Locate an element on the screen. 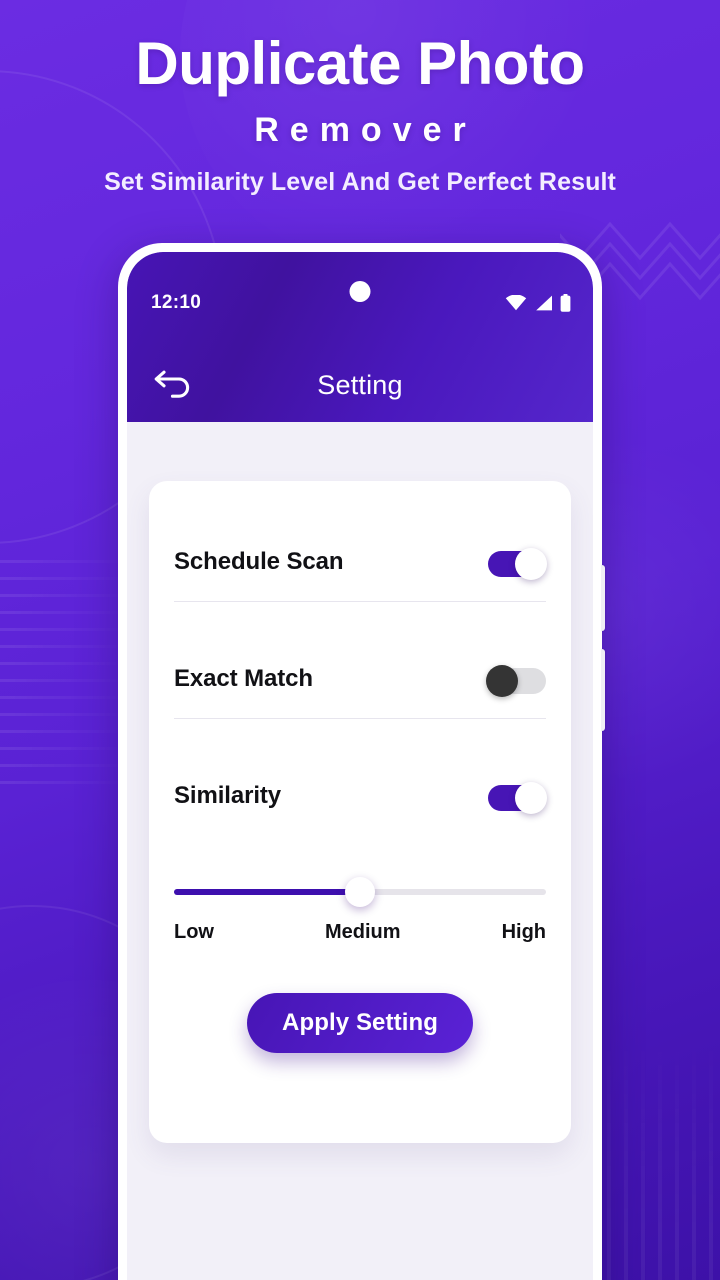 The height and width of the screenshot is (1280, 720). slider-tick-high: High is located at coordinates (523, 932).